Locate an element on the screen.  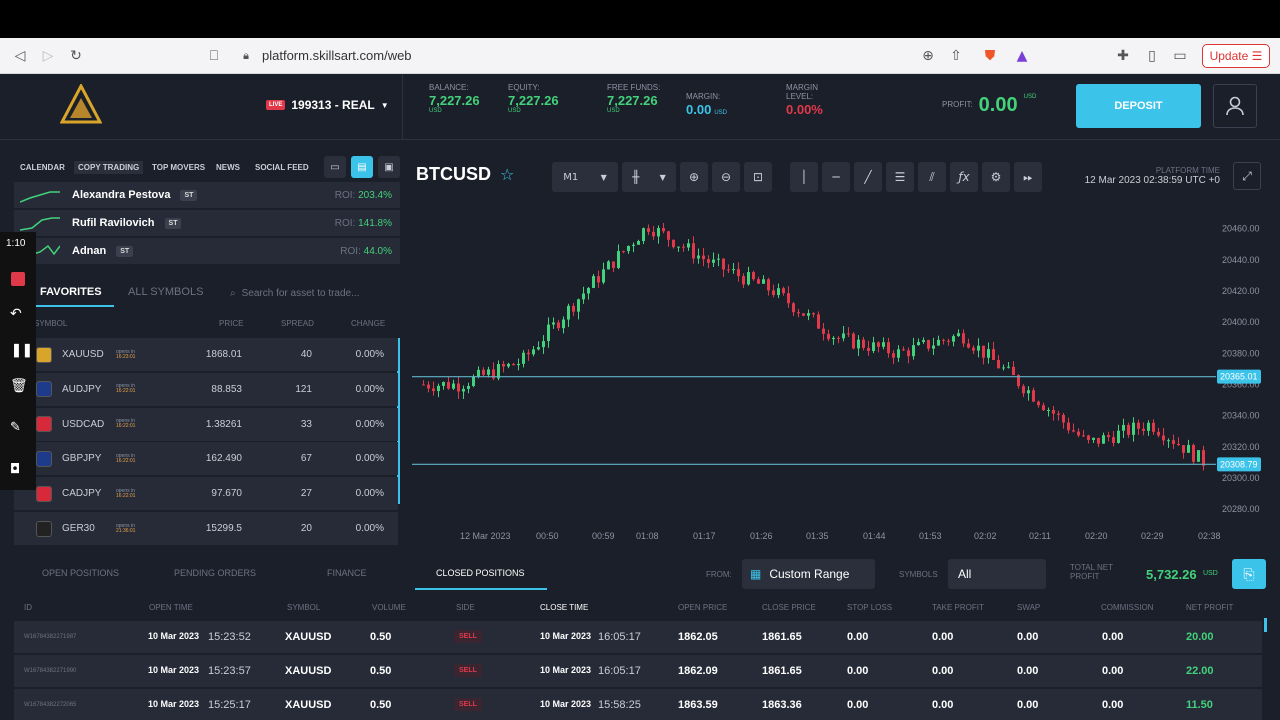
zoom-in-icon: ⊕ is located at coordinates (694, 177).